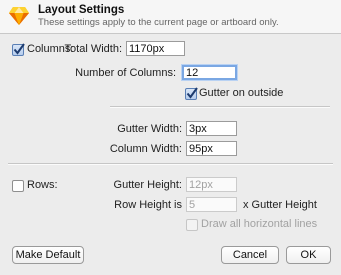  I want to click on gutter-width-label: Gutter Width:, so click(149, 129).